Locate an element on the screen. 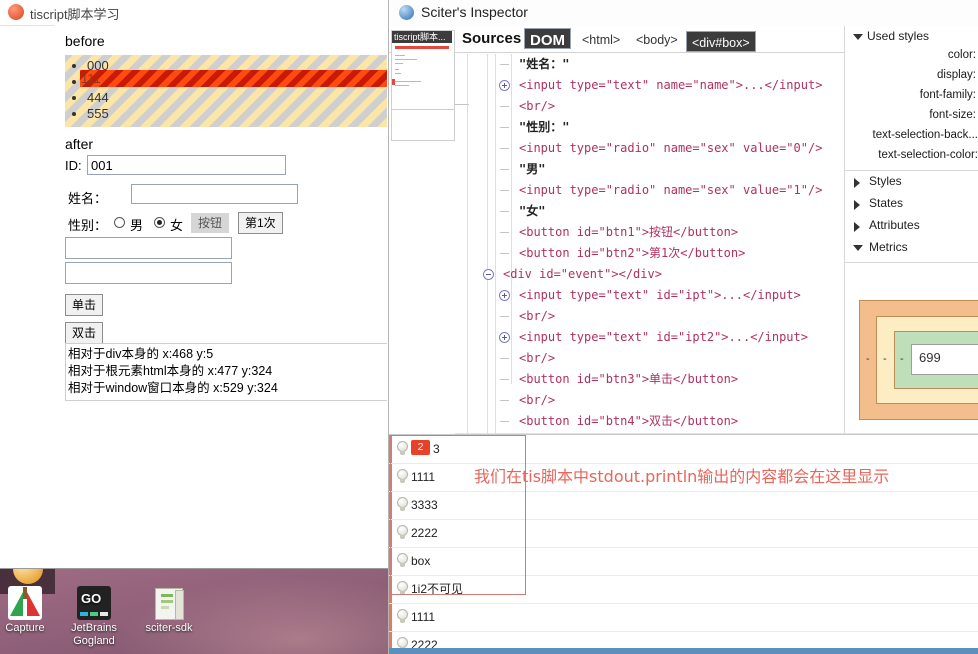 This screenshot has height=654, width=978. inspector-bottom-edge is located at coordinates (683, 651).